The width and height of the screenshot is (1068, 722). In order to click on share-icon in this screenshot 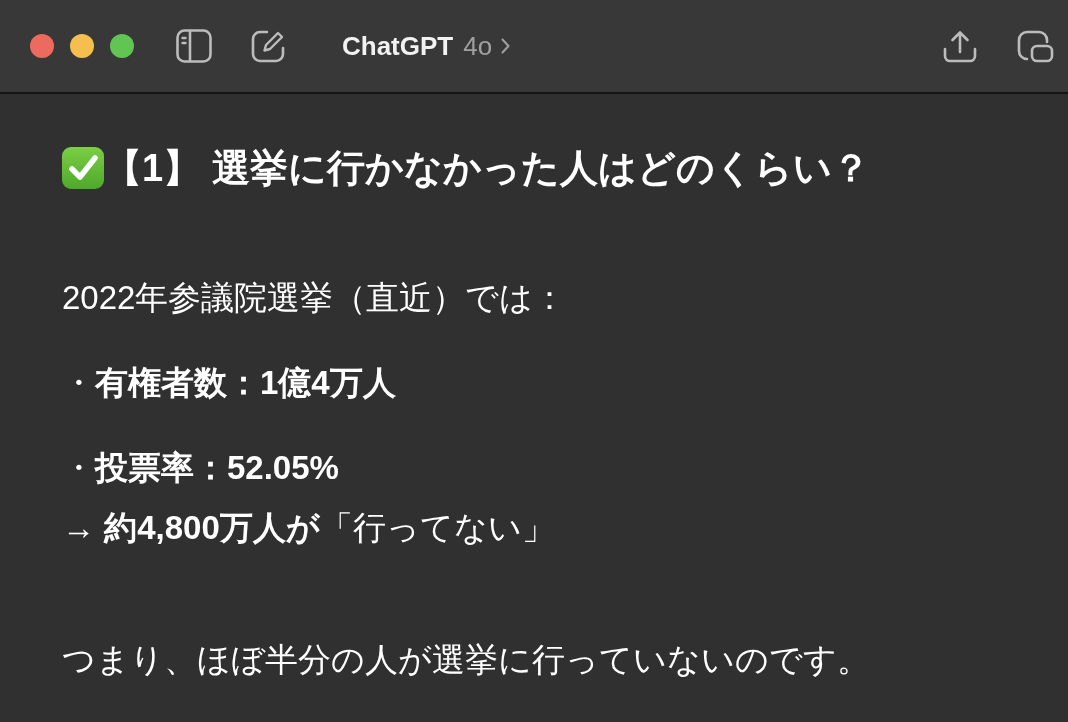, I will do `click(960, 46)`.